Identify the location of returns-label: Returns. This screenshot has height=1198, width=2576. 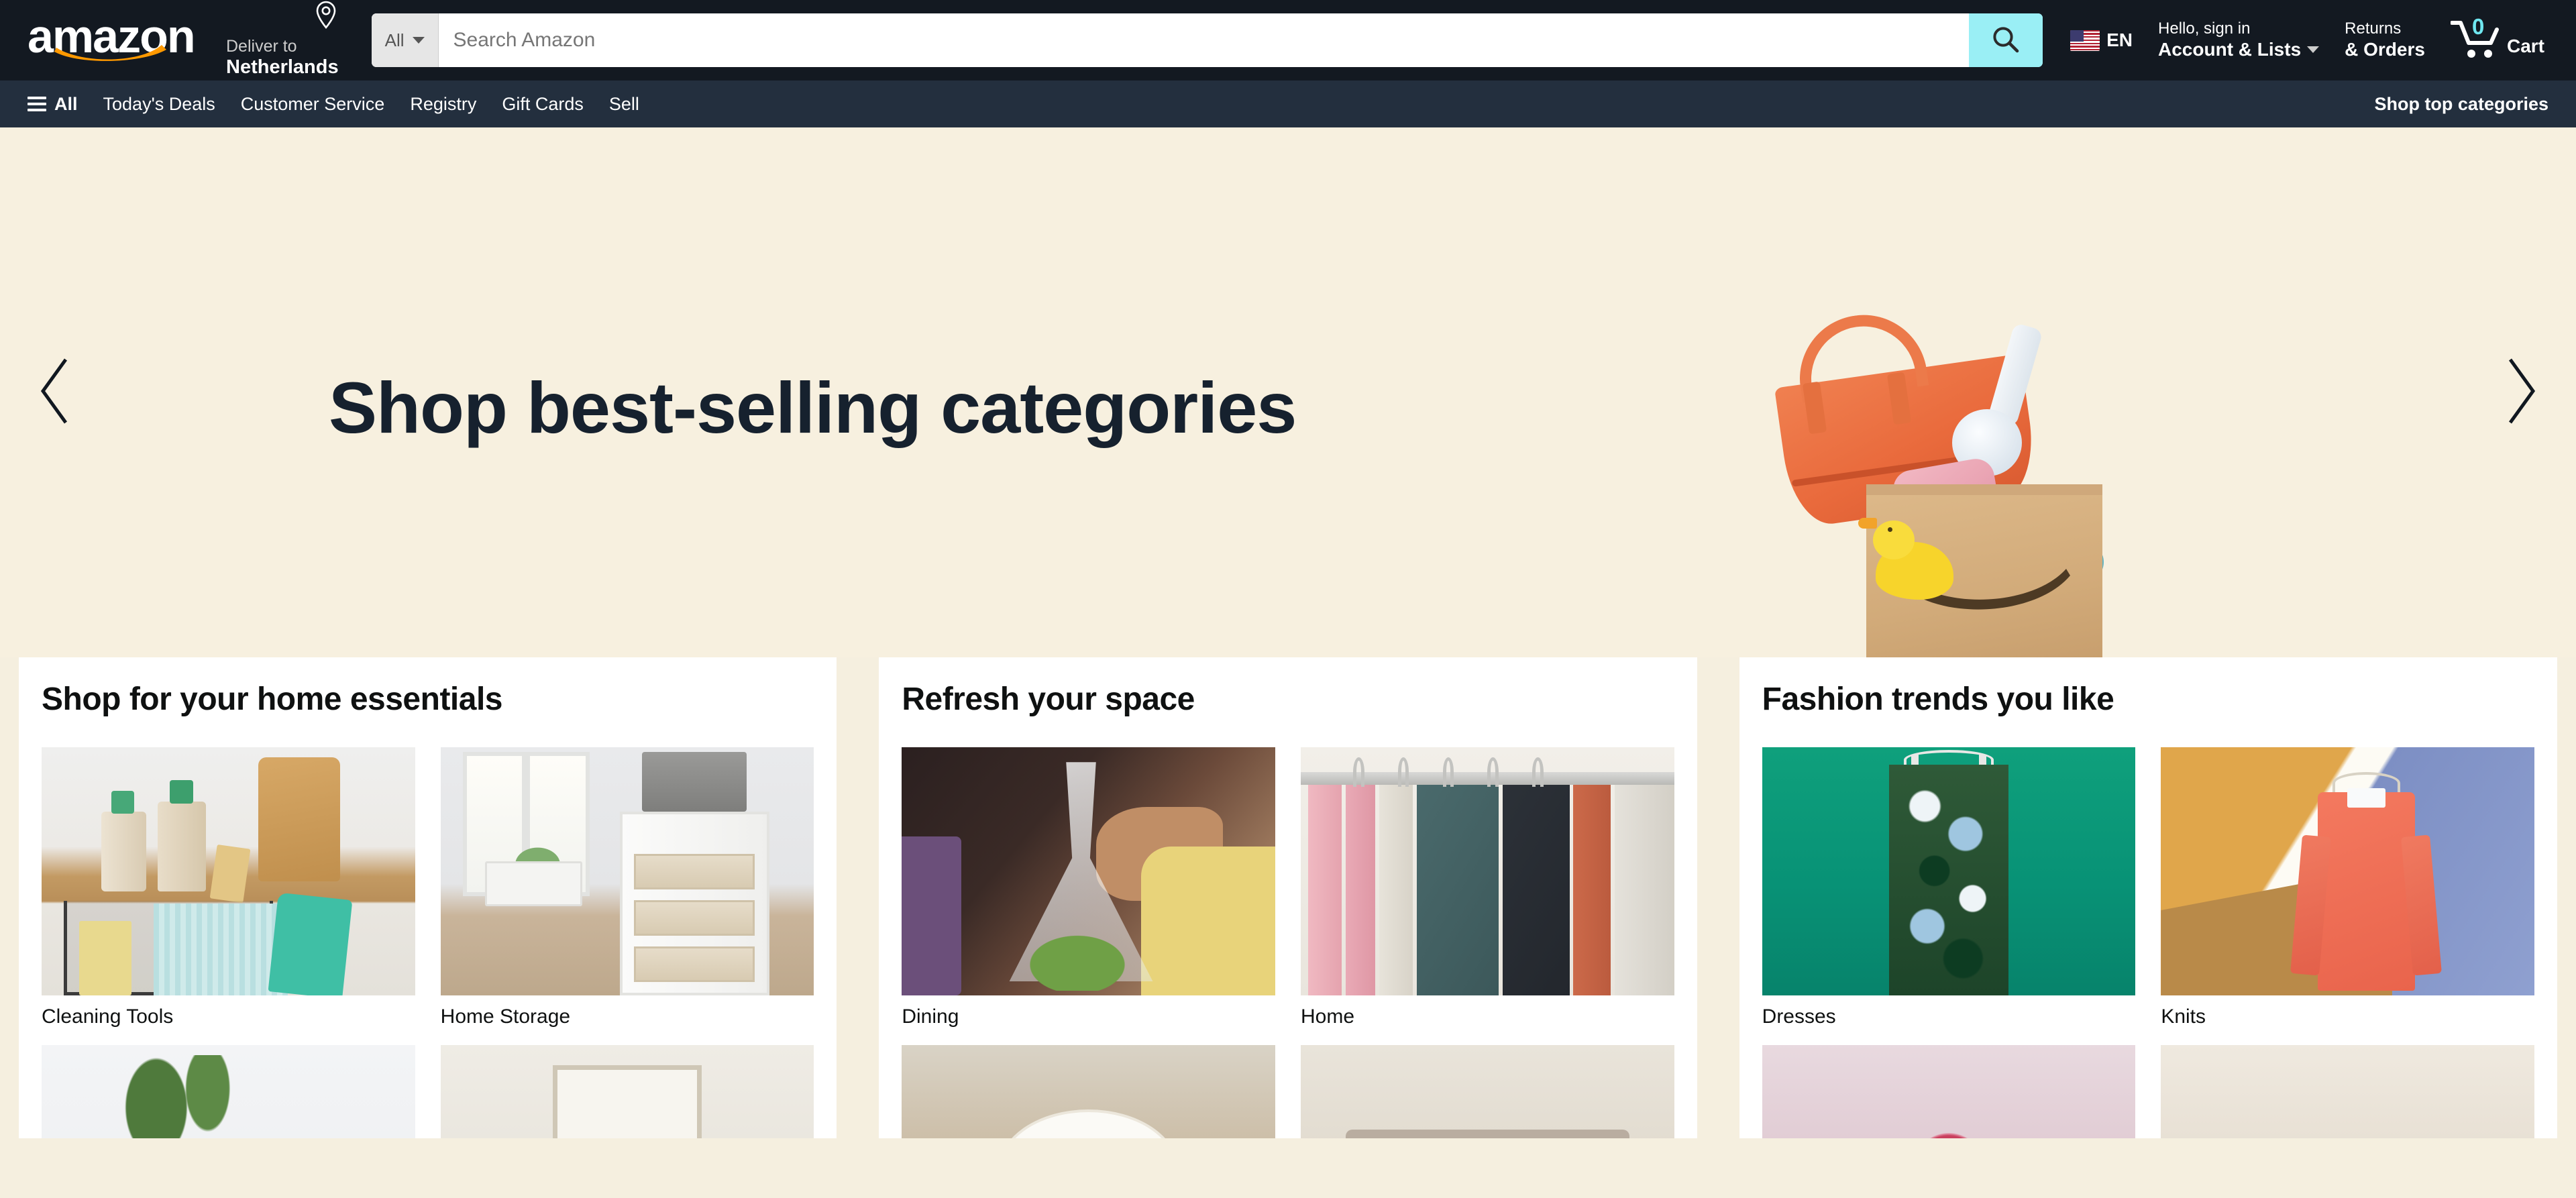
(2373, 29).